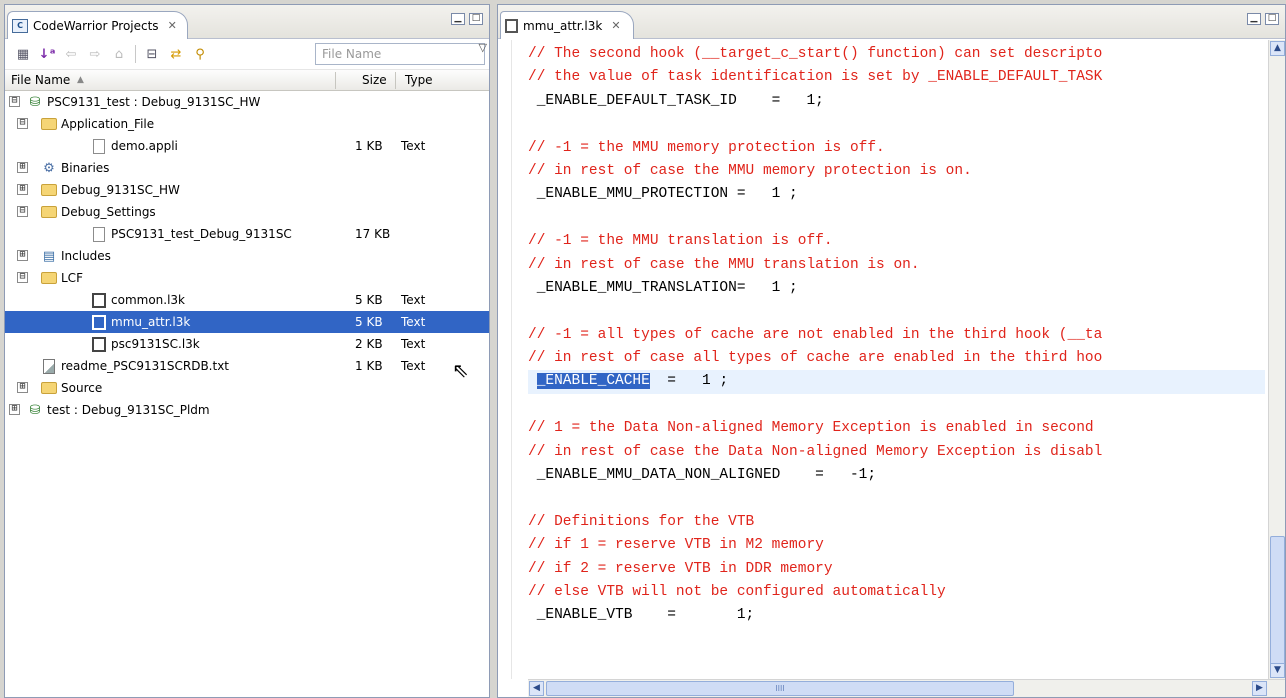 Image resolution: width=1286 pixels, height=698 pixels. What do you see at coordinates (374, 80) in the screenshot?
I see `column-size: Size` at bounding box center [374, 80].